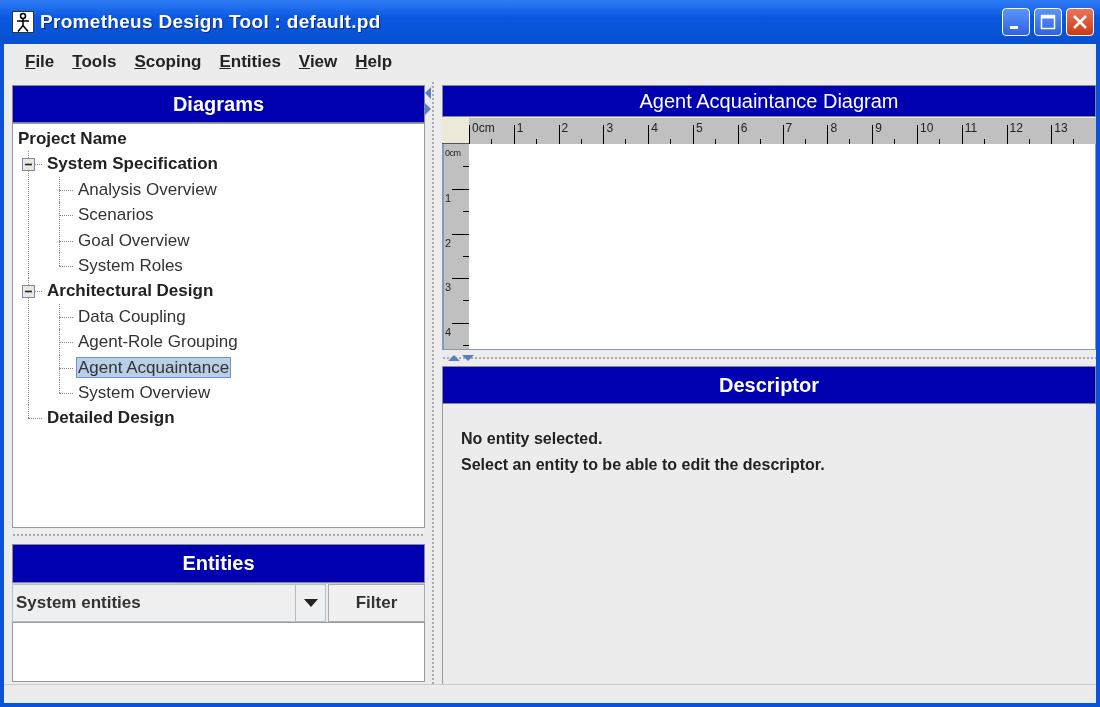  What do you see at coordinates (878, 128) in the screenshot?
I see `ruler-label: 9` at bounding box center [878, 128].